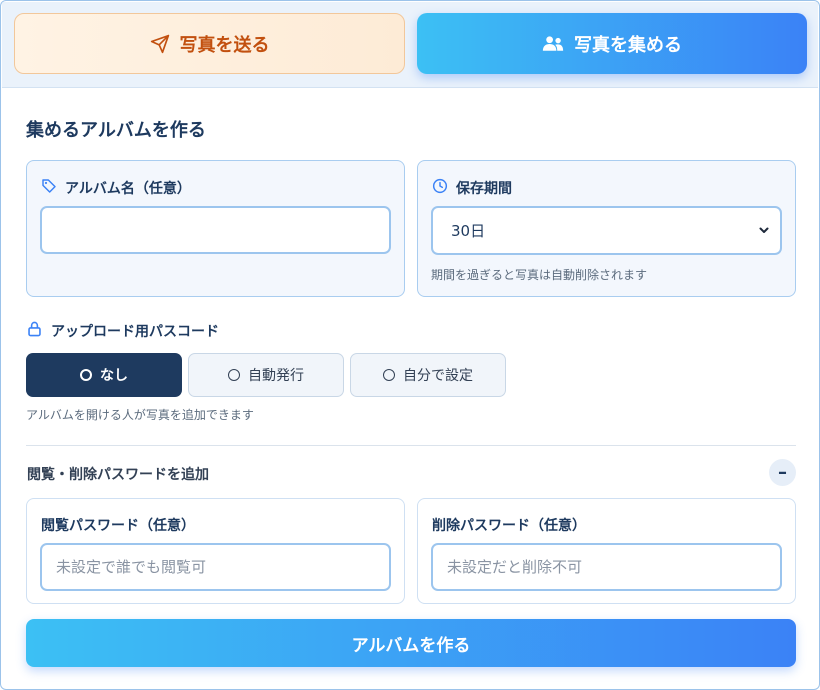  I want to click on tab-collect-photos: 写真を集める, so click(612, 43).